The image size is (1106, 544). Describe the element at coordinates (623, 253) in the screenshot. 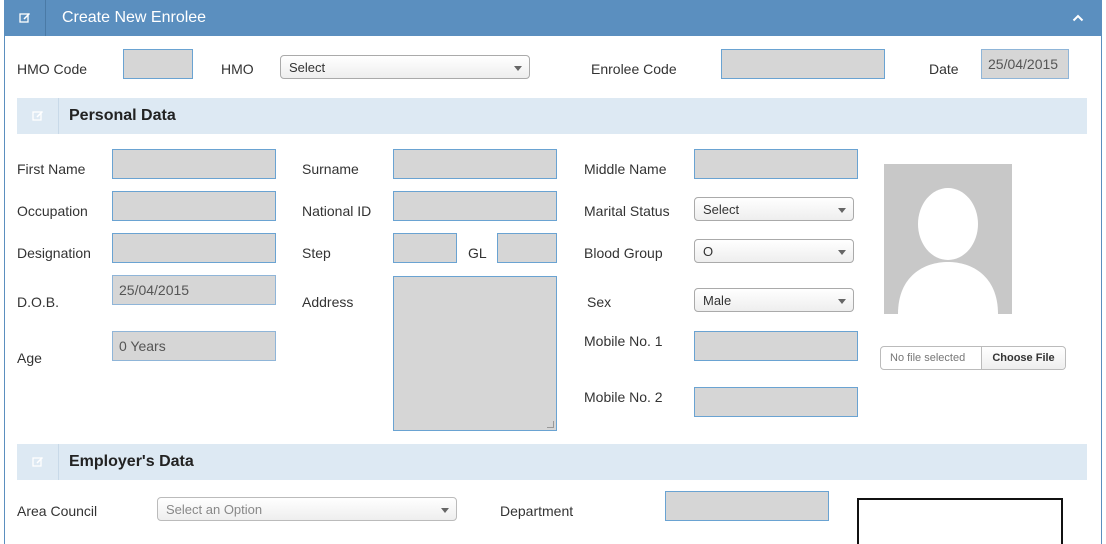

I see `blood-group-label: Blood Group` at that location.